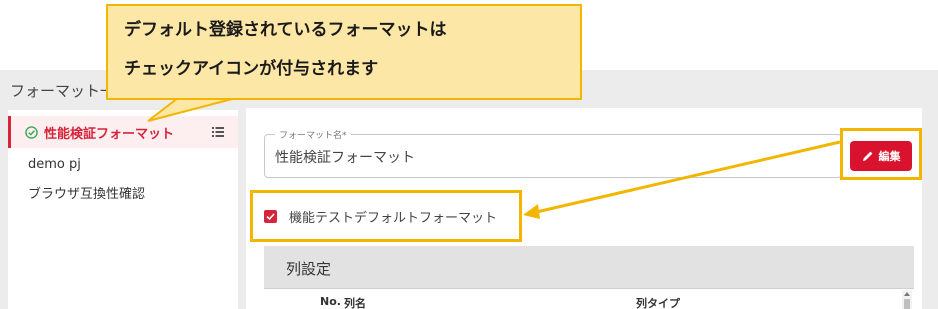  What do you see at coordinates (54, 164) in the screenshot?
I see `sidebar-item-label: demo pj` at bounding box center [54, 164].